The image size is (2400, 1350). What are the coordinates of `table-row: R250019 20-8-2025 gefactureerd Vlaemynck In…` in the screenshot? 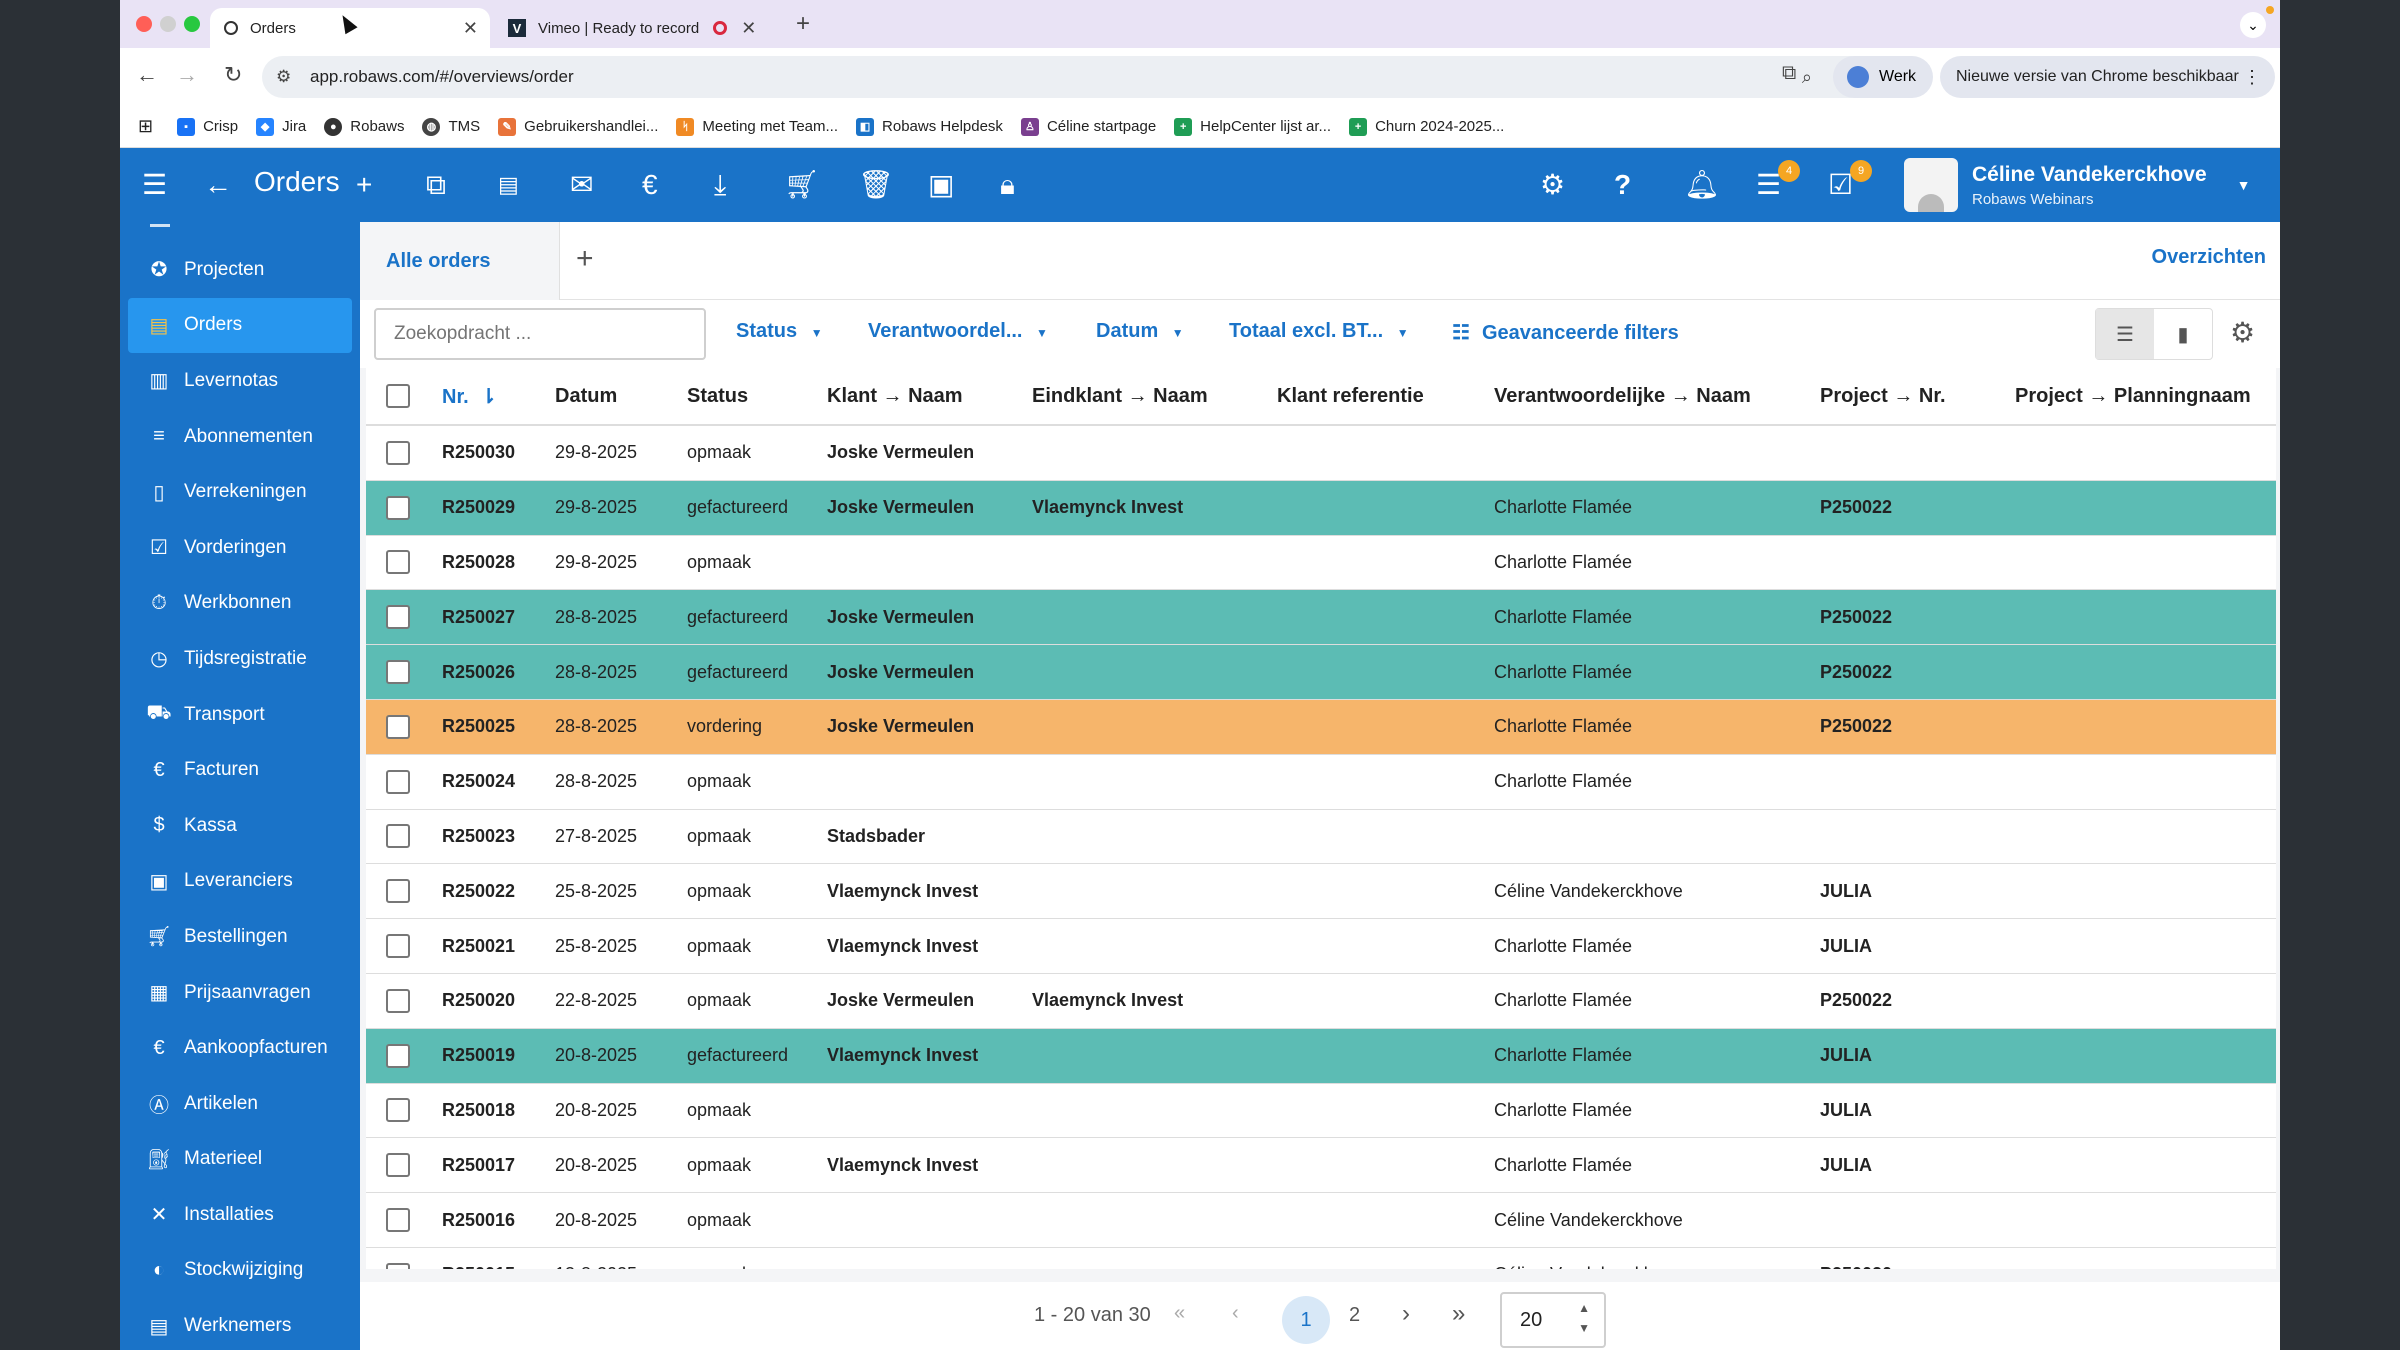 It's located at (1321, 1056).